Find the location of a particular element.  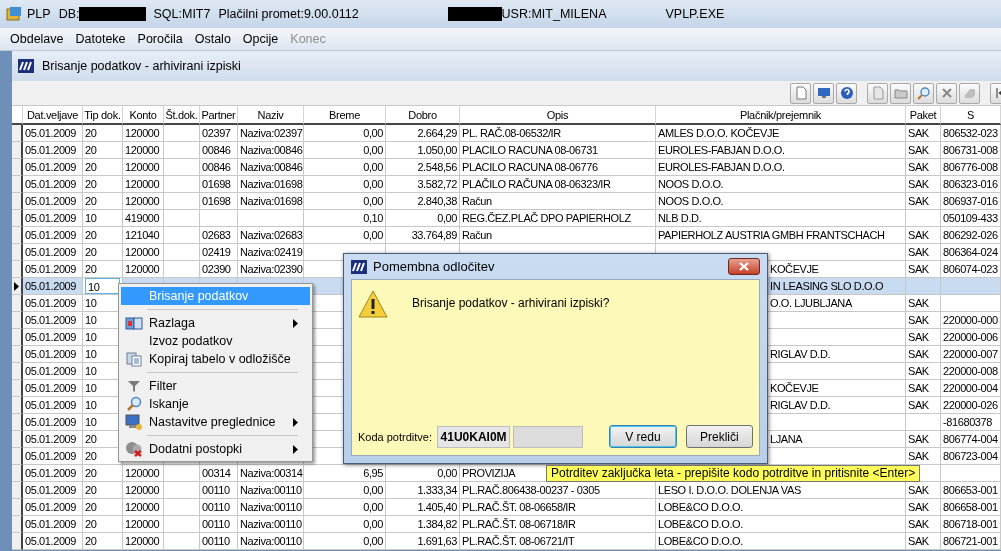

close-button is located at coordinates (744, 266).